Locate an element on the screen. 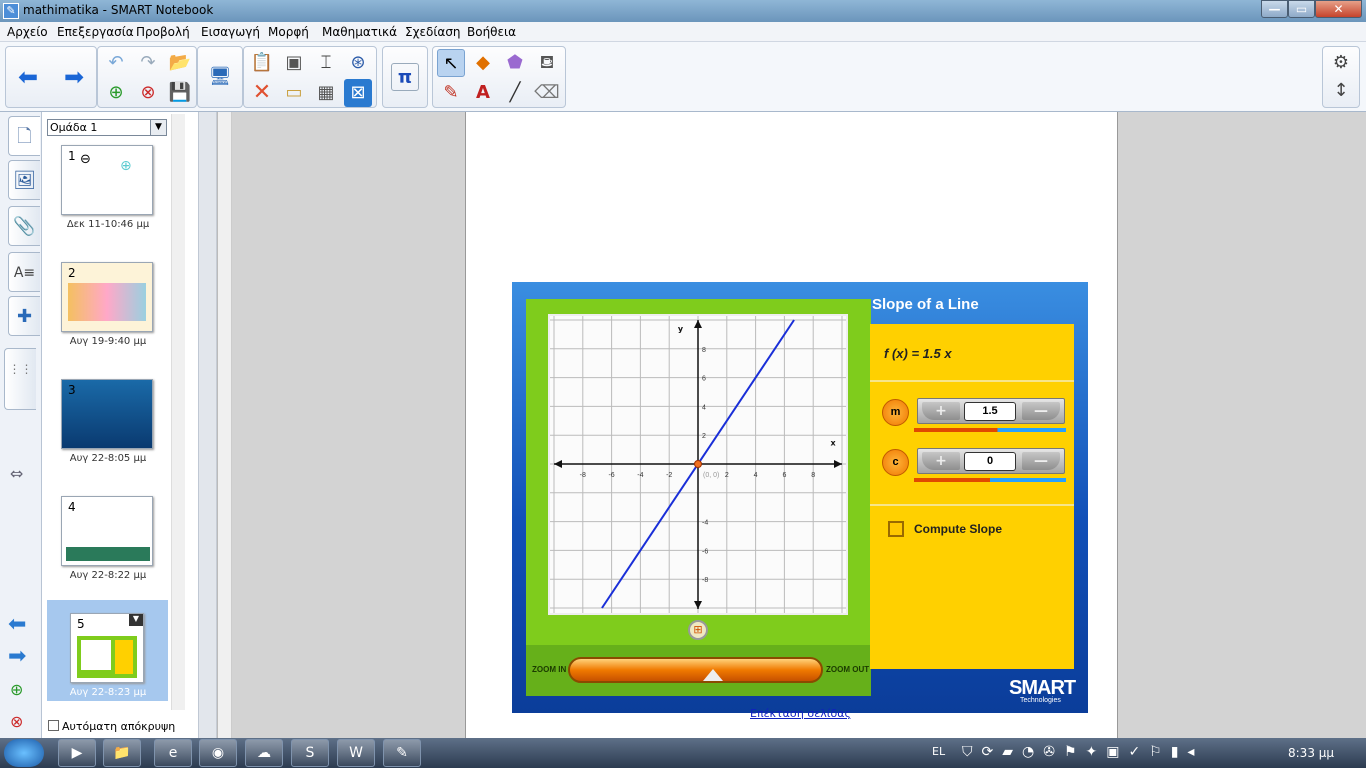  graph-area: -8 -6 -4 -2 2 4 6 8 8 6 4 2 -4 -6 -8 x y (0, 0) is located at coordinates (698, 464).